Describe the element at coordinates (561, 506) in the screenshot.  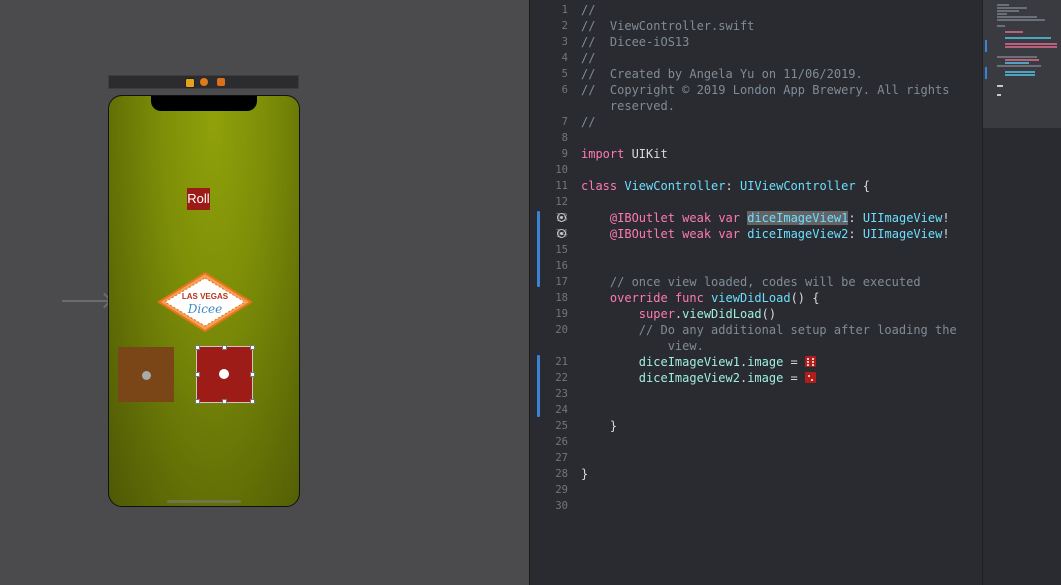
I see `line-number: 30` at that location.